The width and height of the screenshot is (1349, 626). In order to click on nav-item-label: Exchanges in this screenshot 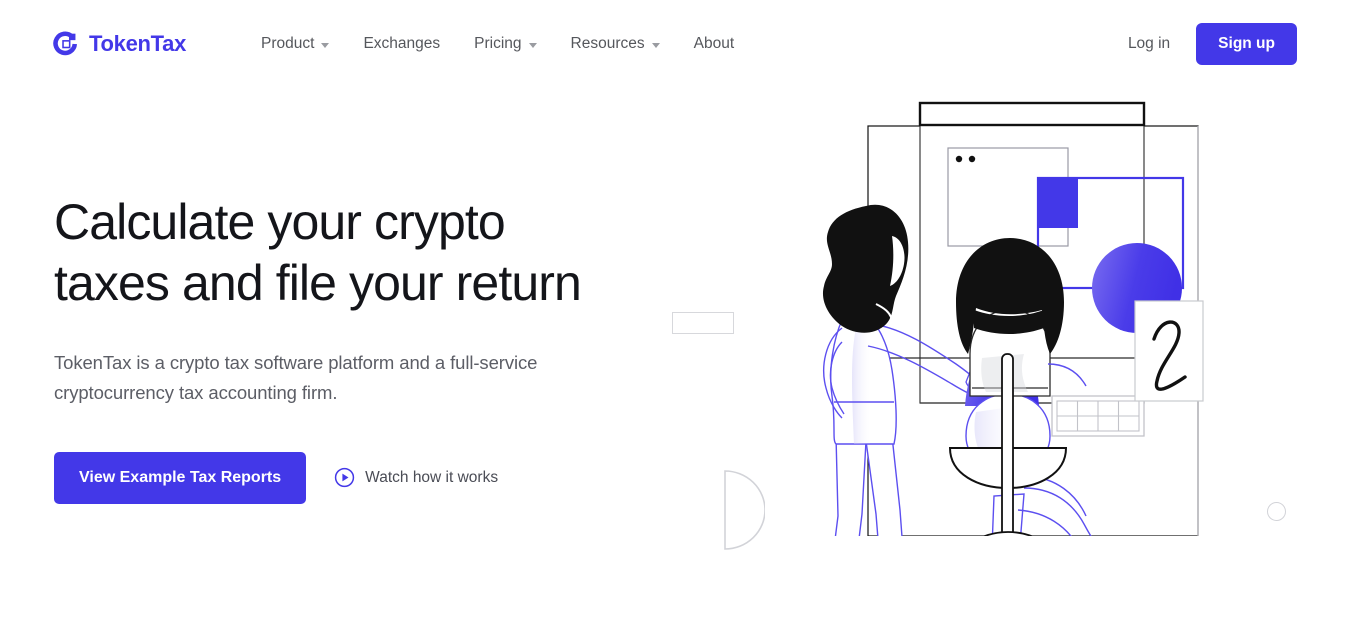, I will do `click(402, 43)`.